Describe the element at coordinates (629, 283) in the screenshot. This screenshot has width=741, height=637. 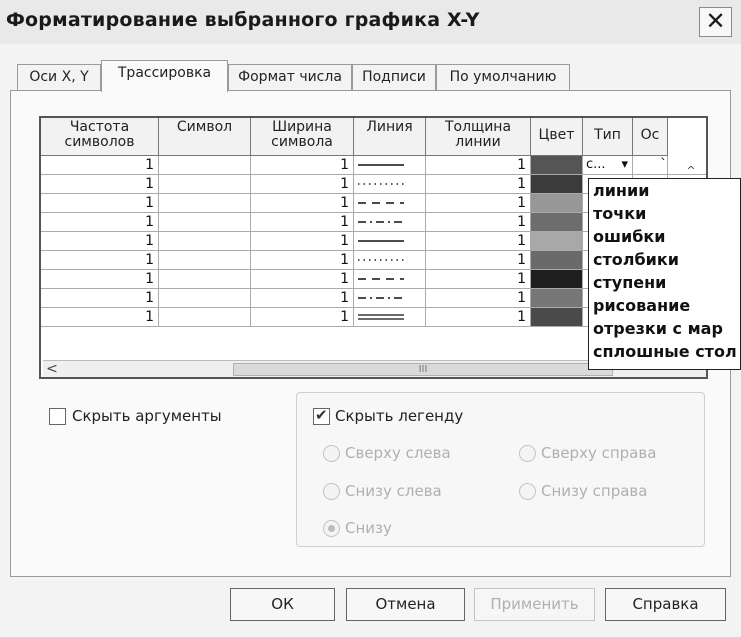
I see `dropdown-option-steps: ступени` at that location.